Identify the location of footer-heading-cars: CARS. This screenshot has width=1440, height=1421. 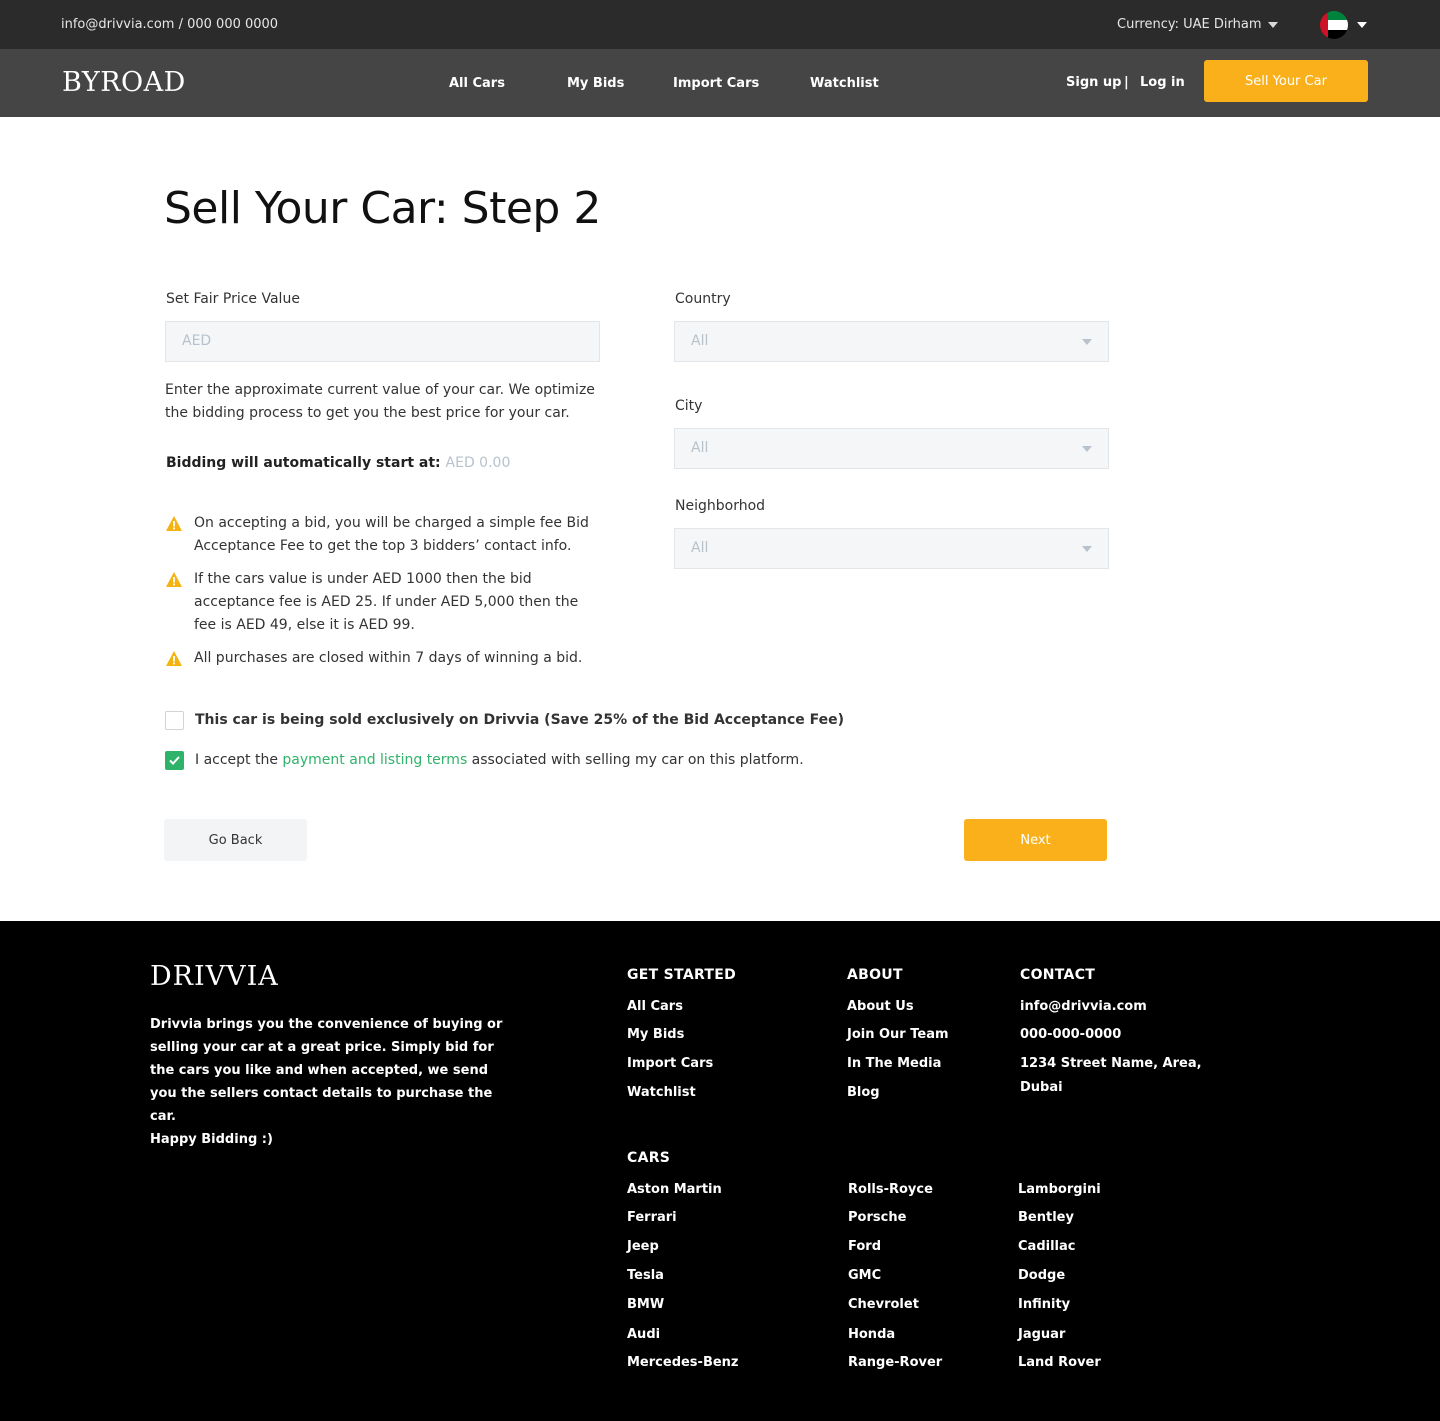
(649, 1158).